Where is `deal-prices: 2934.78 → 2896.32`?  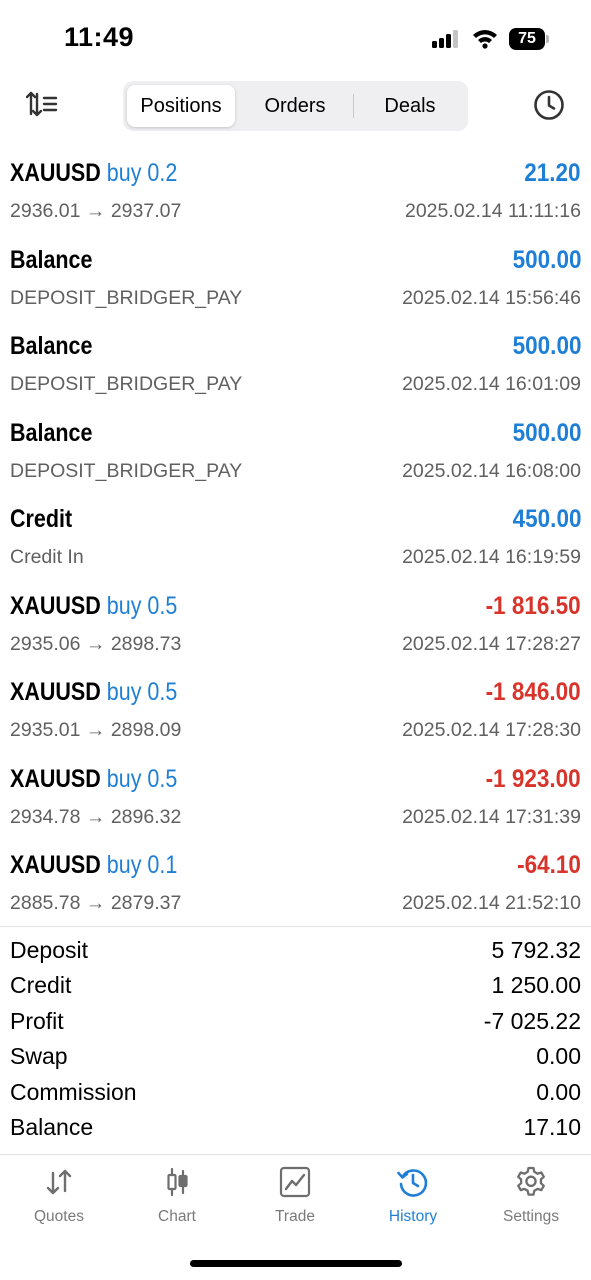
deal-prices: 2934.78 → 2896.32 is located at coordinates (96, 816).